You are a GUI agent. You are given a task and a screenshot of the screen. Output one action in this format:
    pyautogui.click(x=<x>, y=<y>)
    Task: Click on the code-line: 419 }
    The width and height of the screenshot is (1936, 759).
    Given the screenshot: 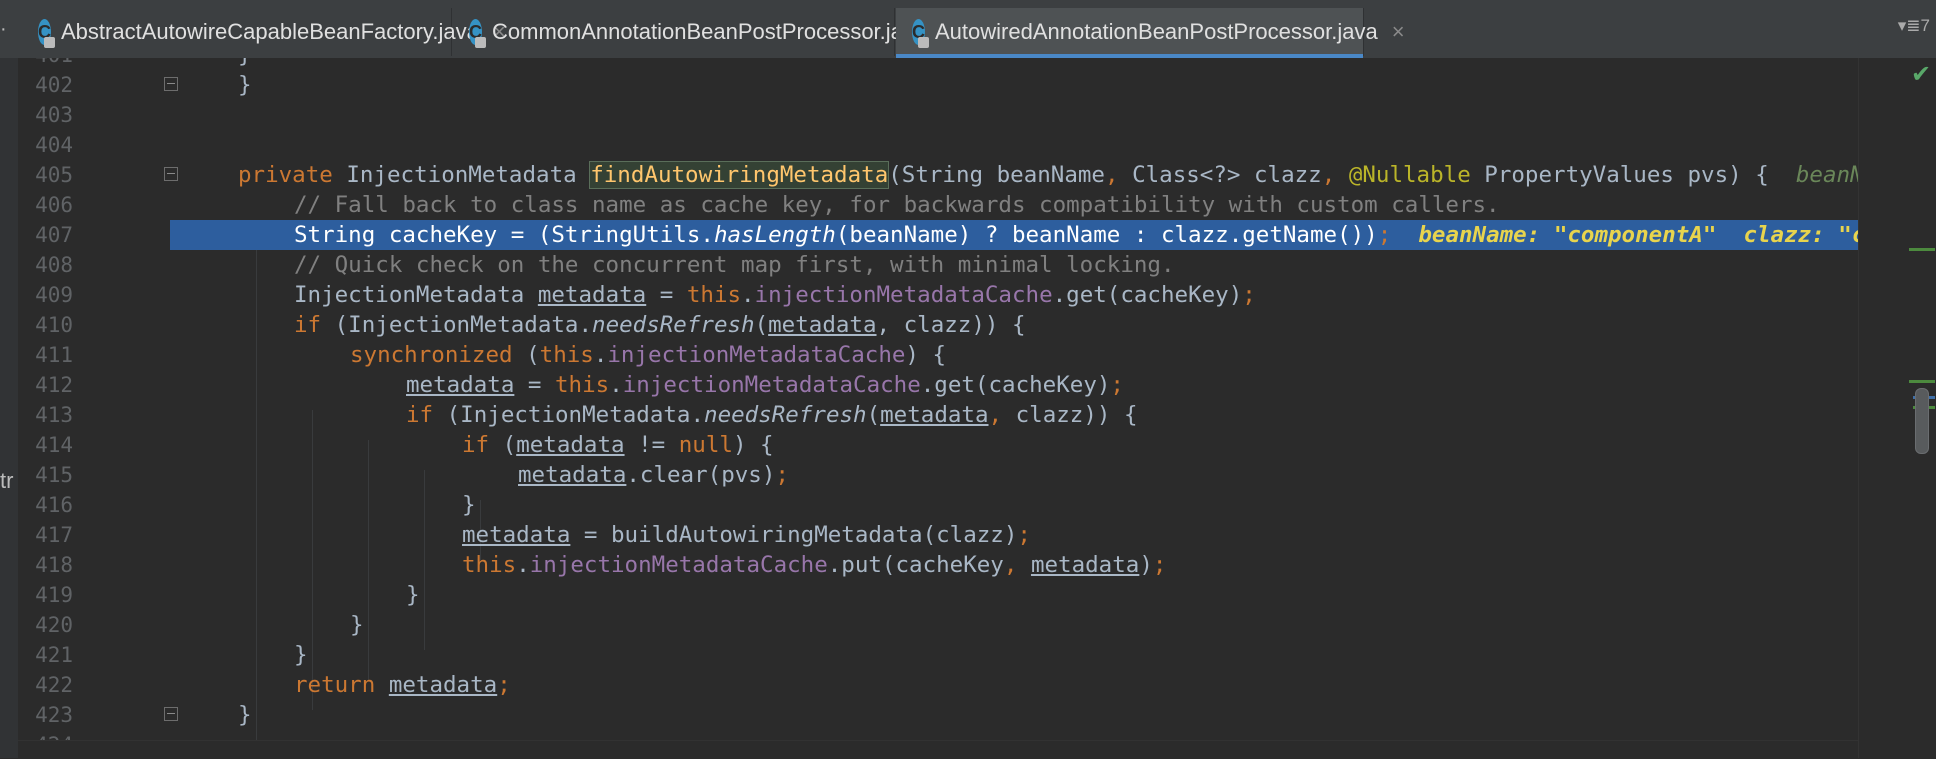 What is the action you would take?
    pyautogui.click(x=938, y=595)
    